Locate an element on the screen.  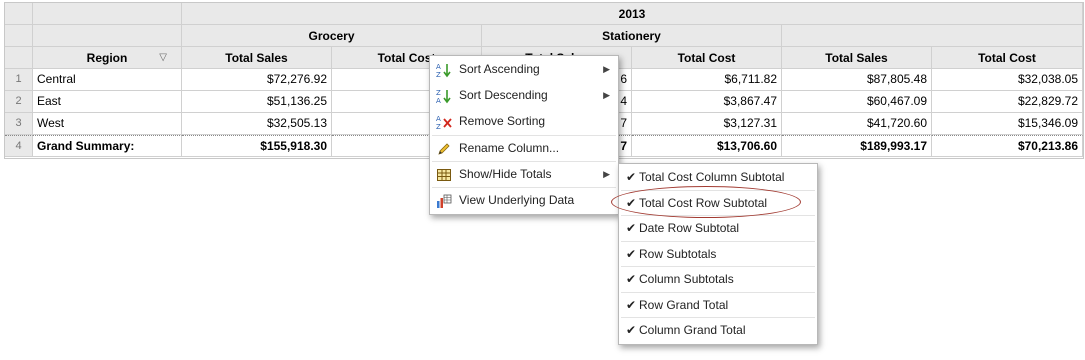
submenu-item: ✔ Column Subtotals is located at coordinates (718, 279).